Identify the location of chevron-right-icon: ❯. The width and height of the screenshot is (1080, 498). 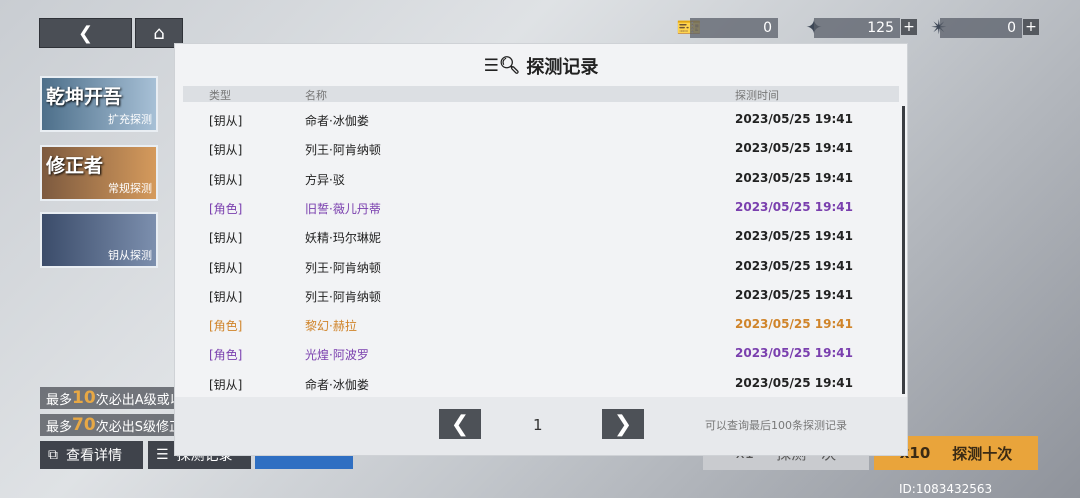
(623, 424).